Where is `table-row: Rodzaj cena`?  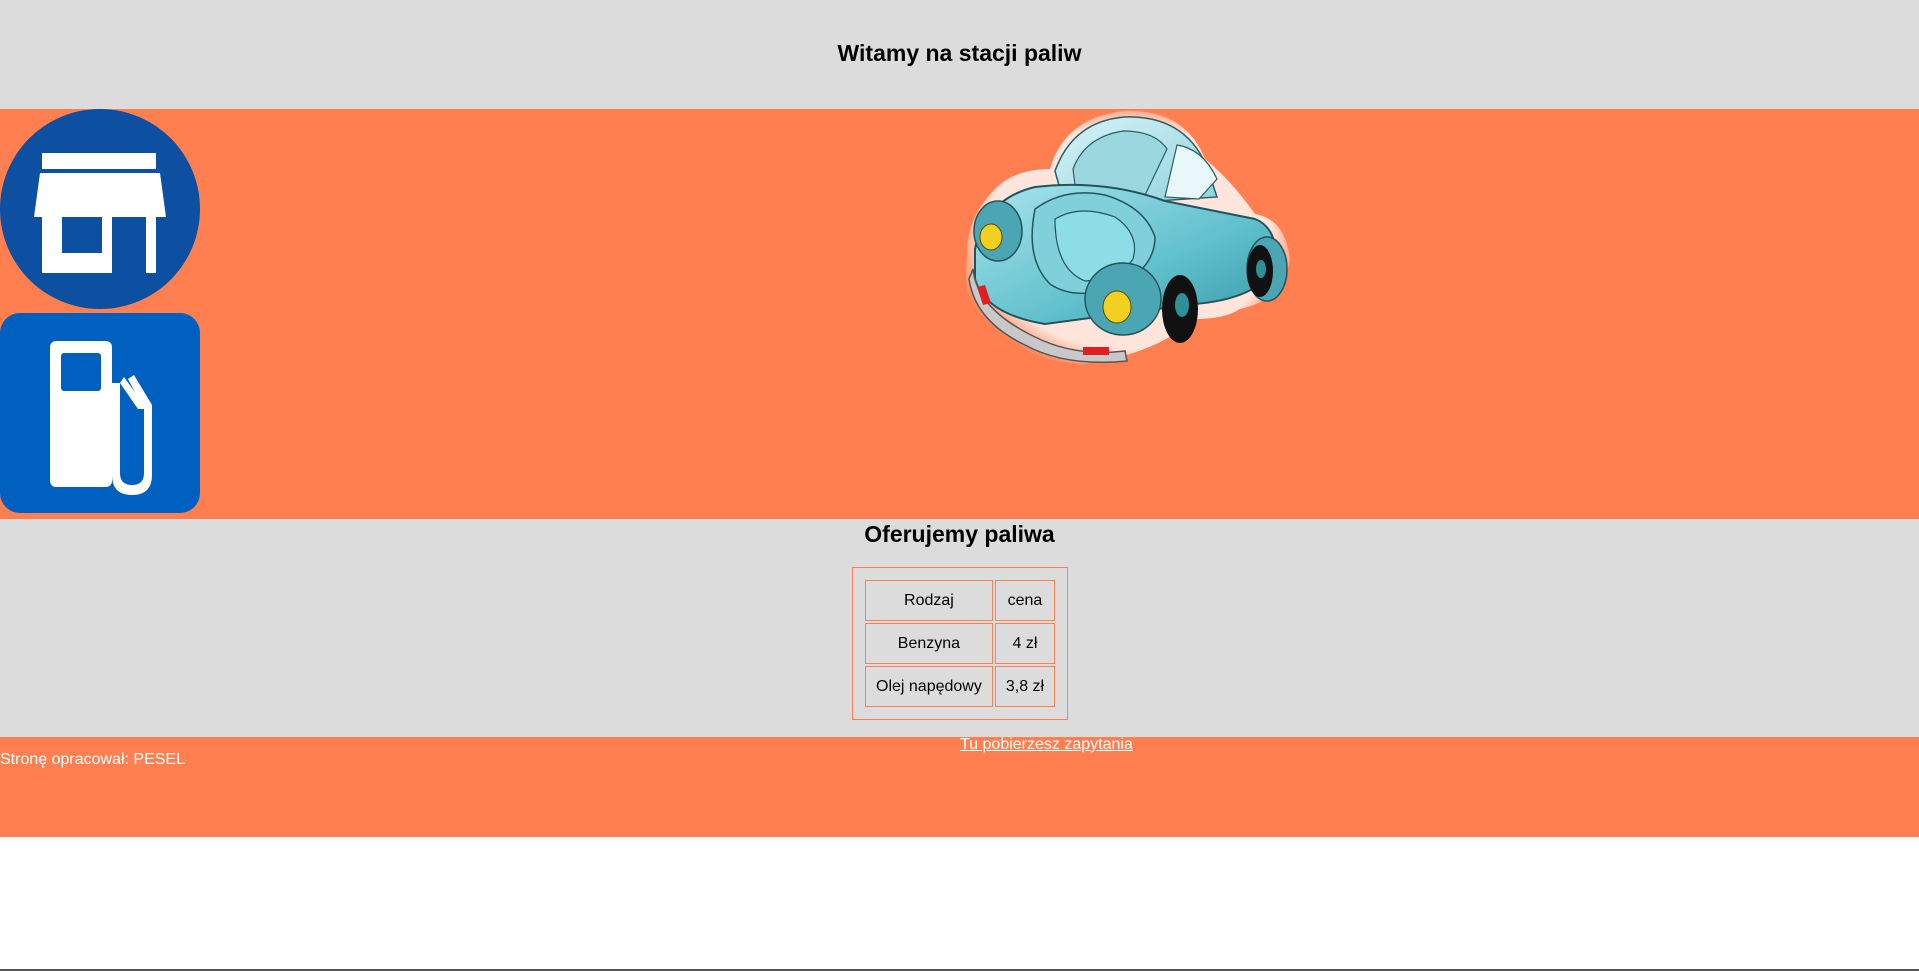 table-row: Rodzaj cena is located at coordinates (960, 600).